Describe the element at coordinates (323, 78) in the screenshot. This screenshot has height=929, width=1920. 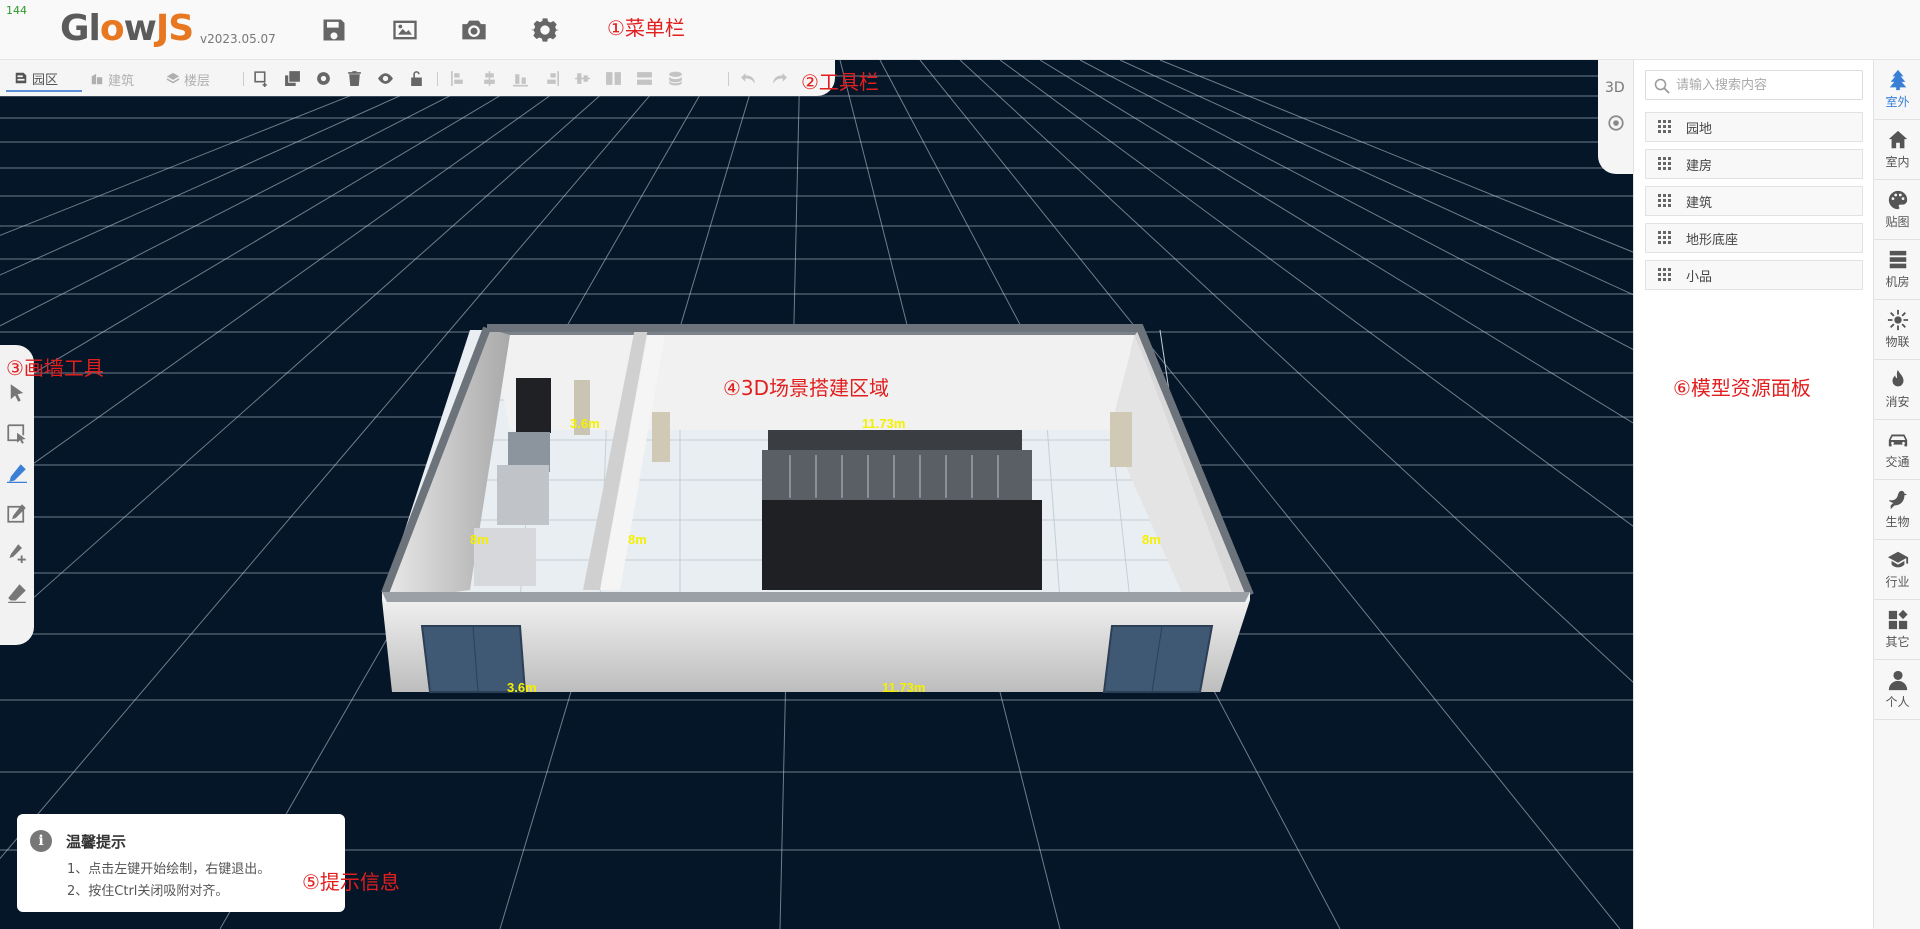
I see `gear-icon` at that location.